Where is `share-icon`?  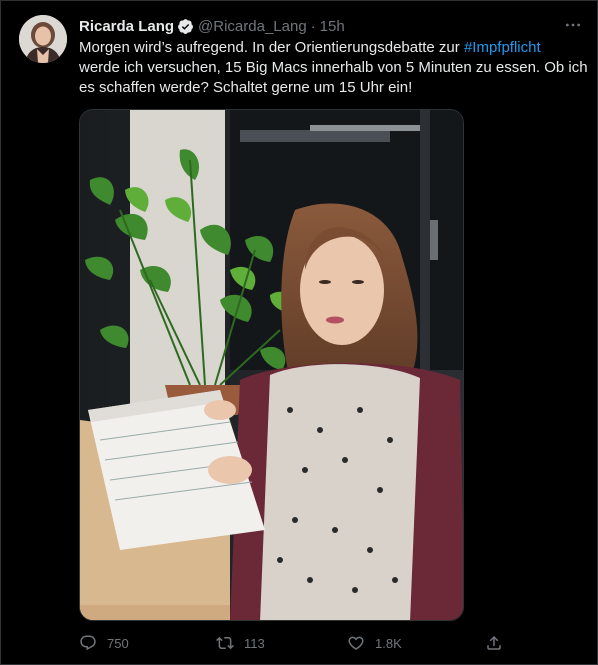 share-icon is located at coordinates (494, 642).